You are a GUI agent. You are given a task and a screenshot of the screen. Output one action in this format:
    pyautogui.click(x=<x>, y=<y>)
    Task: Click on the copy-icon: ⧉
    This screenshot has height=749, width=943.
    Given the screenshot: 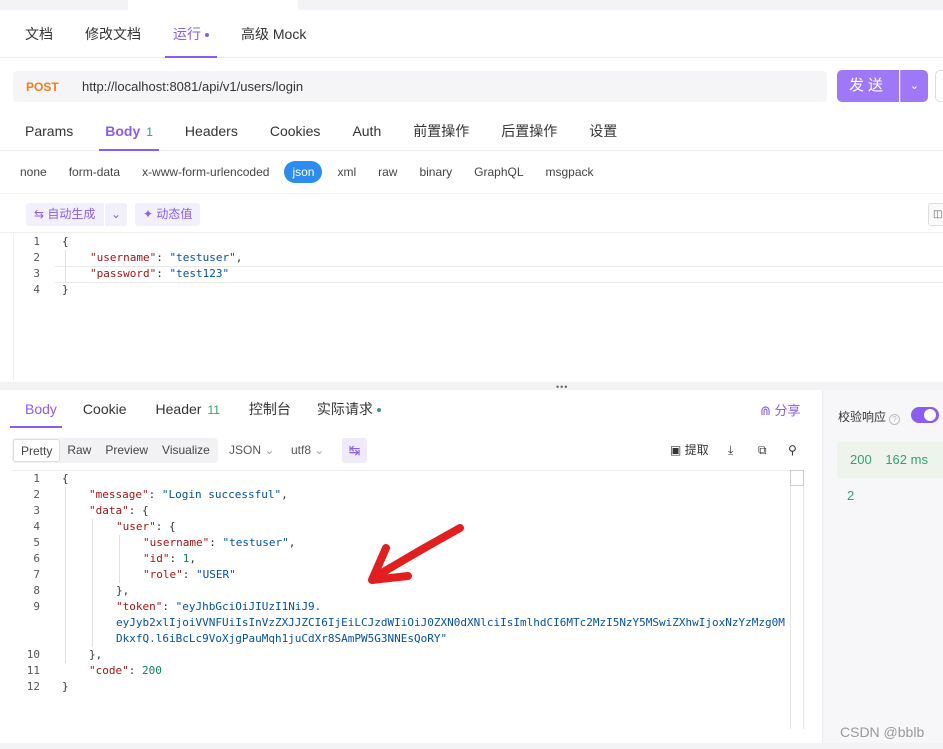 What is the action you would take?
    pyautogui.click(x=762, y=450)
    